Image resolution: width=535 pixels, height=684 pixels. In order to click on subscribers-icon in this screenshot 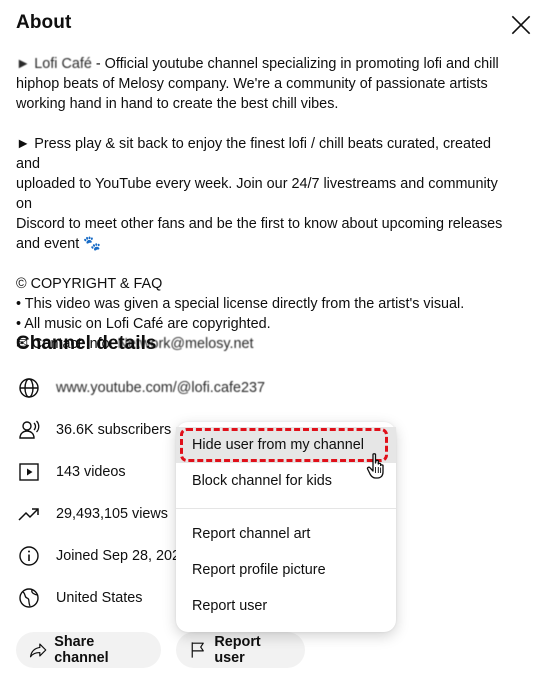, I will do `click(29, 430)`.